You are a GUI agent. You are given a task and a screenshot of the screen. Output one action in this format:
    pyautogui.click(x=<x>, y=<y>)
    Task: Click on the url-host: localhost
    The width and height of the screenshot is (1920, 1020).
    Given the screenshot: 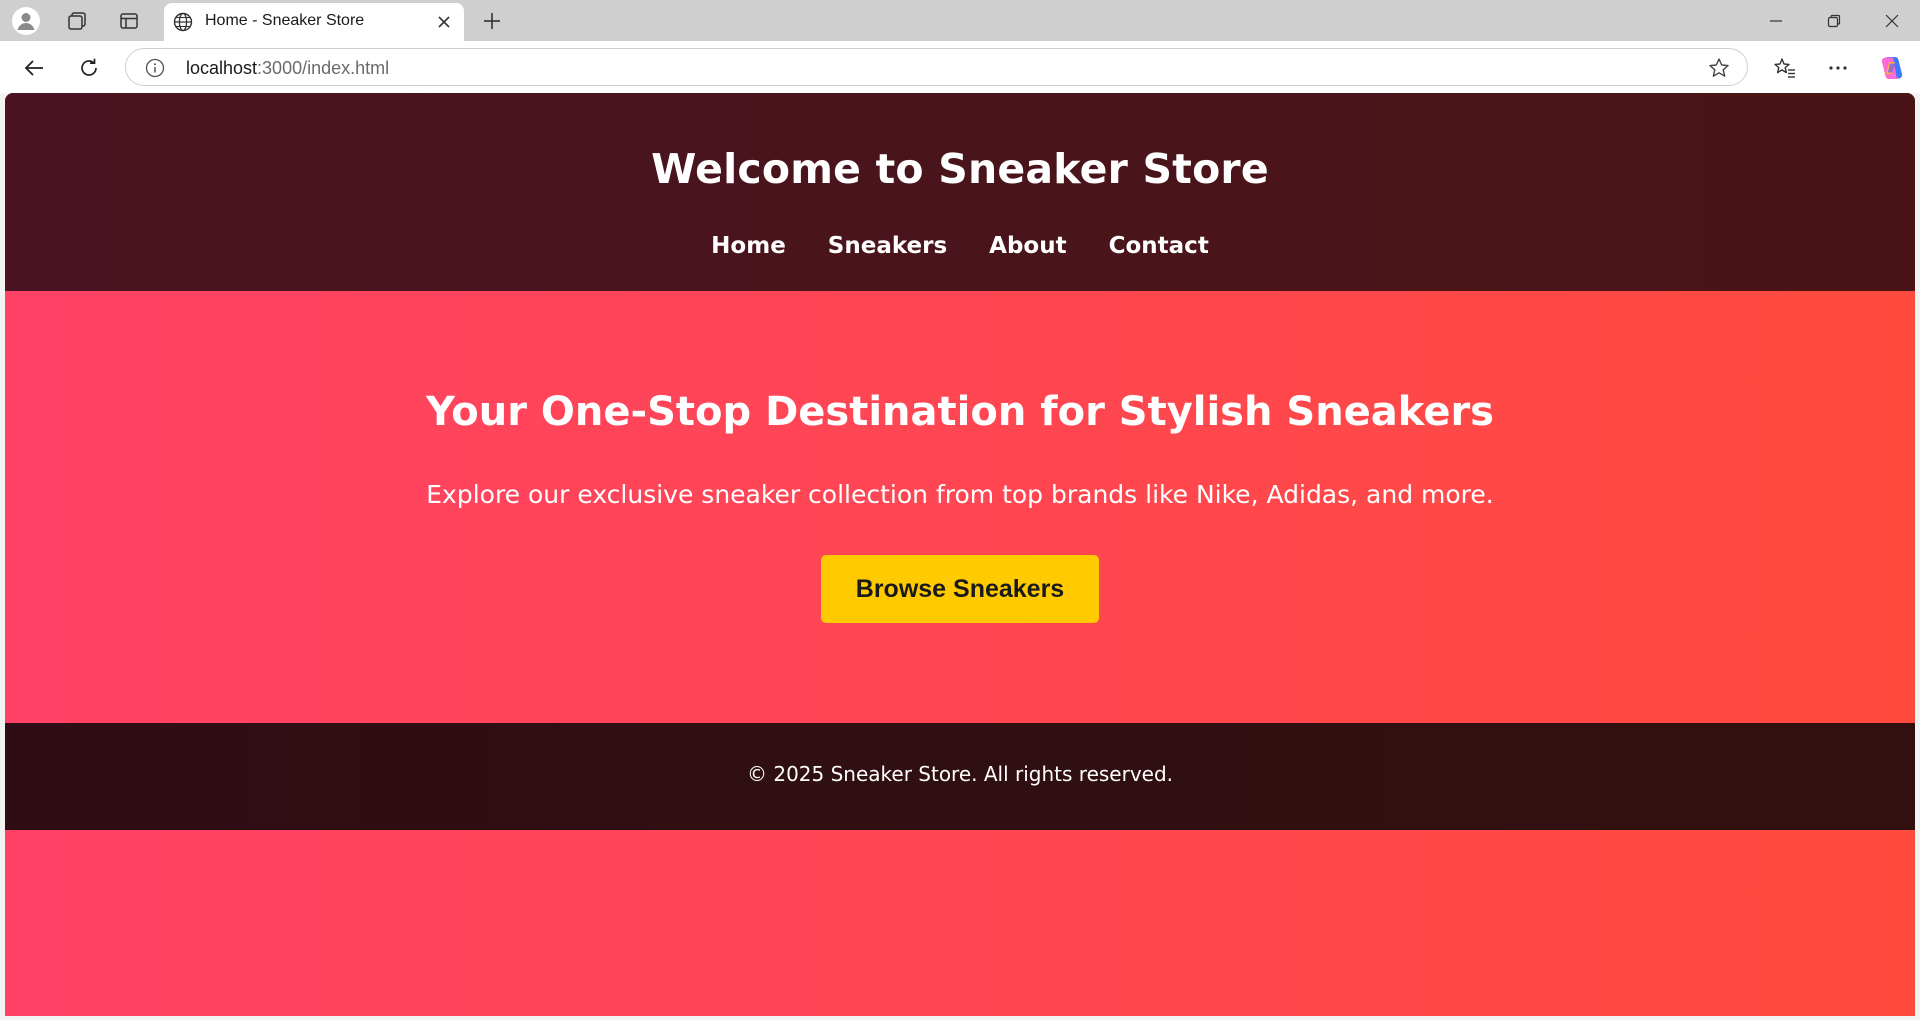 What is the action you would take?
    pyautogui.click(x=222, y=68)
    